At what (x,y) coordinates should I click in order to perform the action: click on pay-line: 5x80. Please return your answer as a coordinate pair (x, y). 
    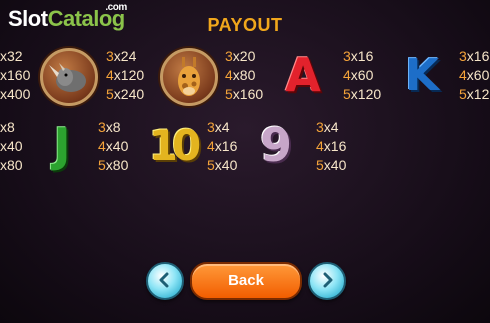
    Looking at the image, I should click on (113, 165).